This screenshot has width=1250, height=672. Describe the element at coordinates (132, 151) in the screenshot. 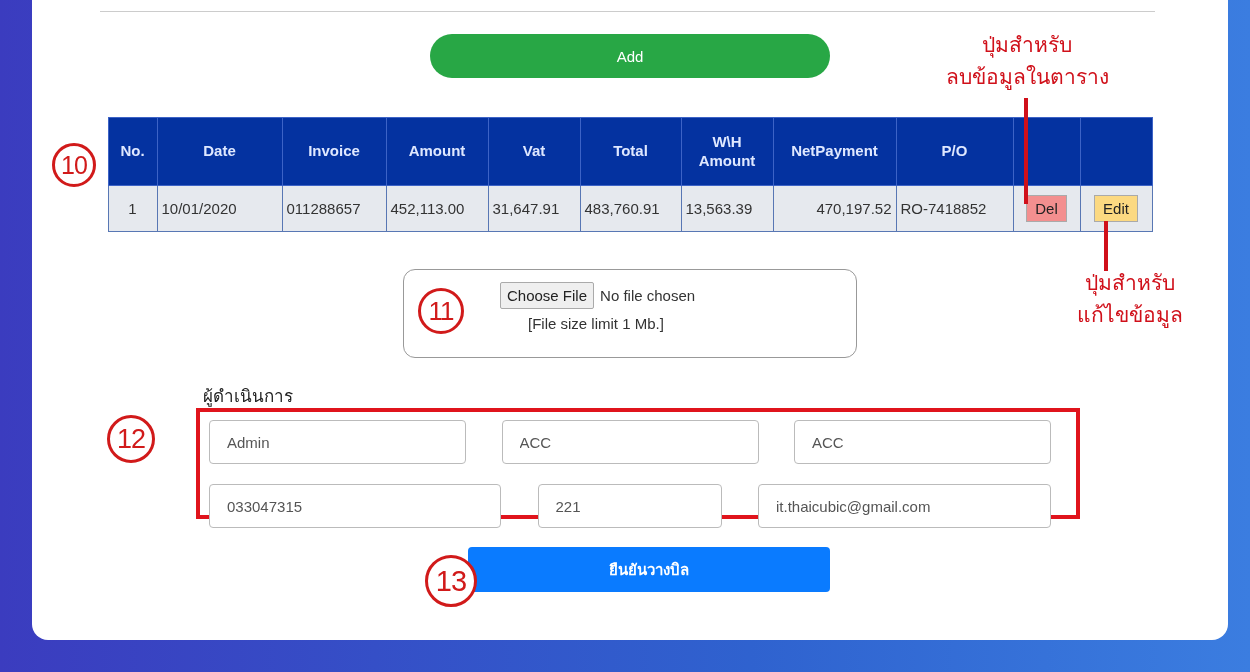

I see `column-header: No.` at that location.